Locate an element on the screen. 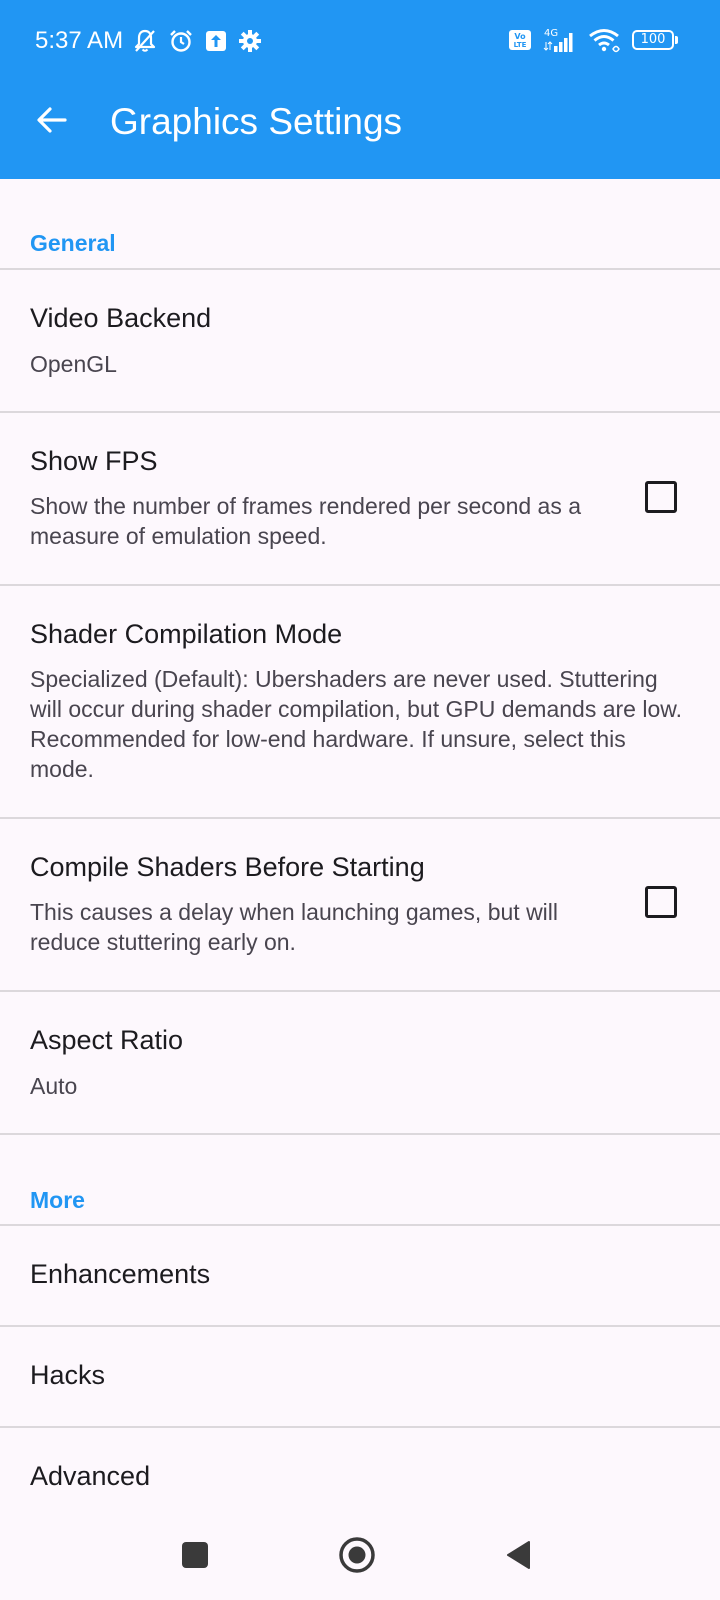 The height and width of the screenshot is (1600, 720). setting-title: Show FPS is located at coordinates (94, 461).